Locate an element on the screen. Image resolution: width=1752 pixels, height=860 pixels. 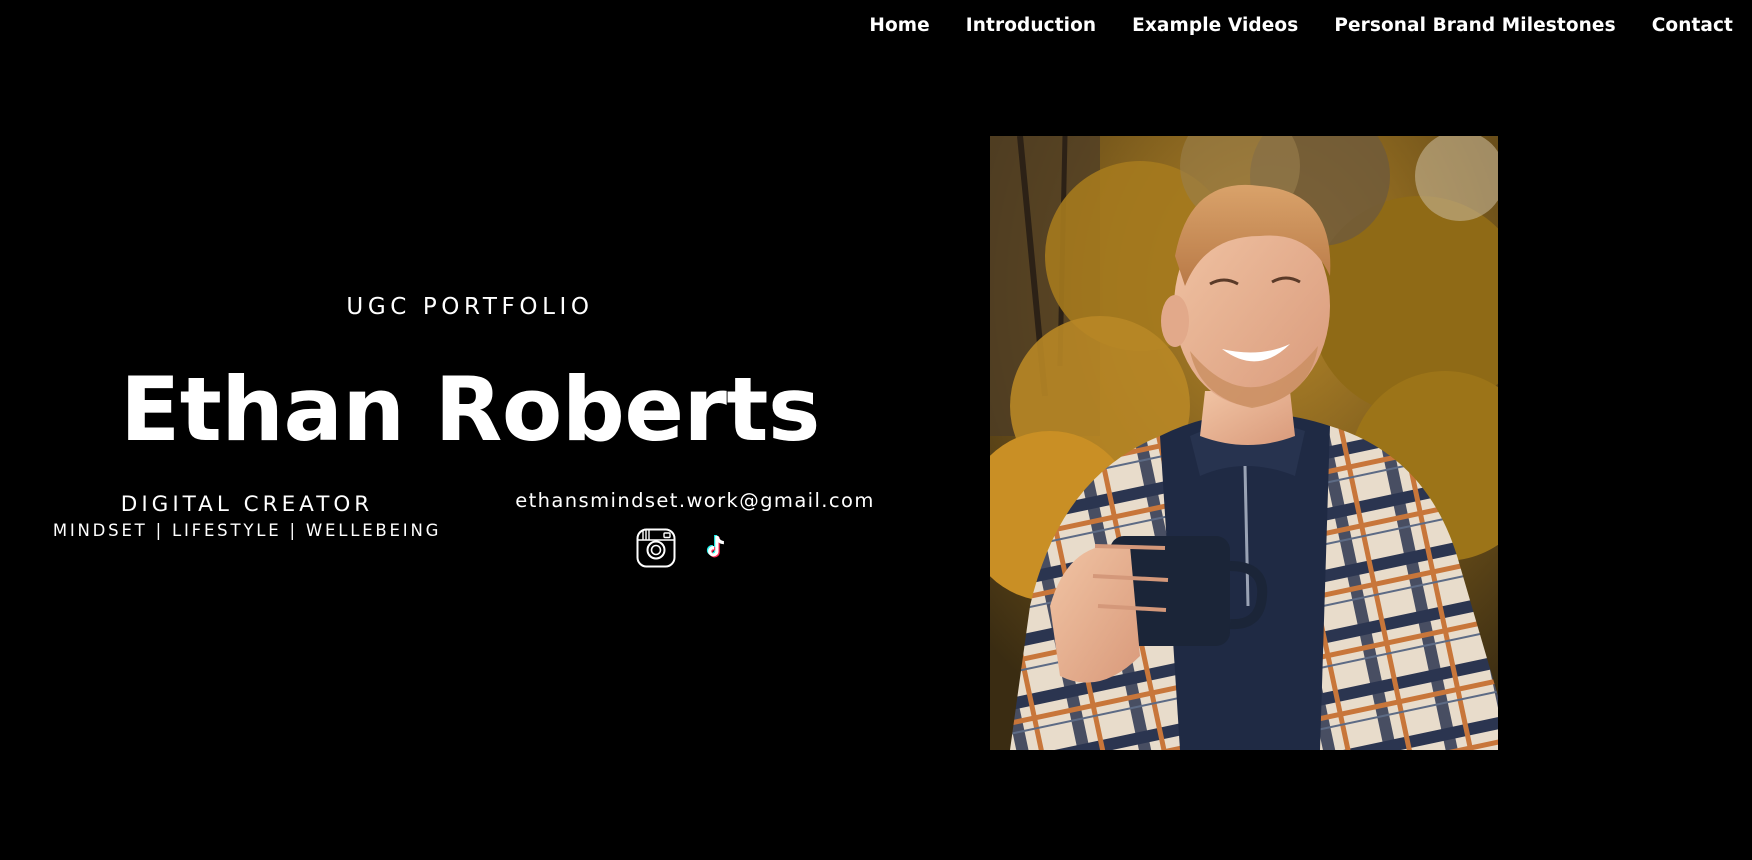
email-link: ethansmindset.work@gmail.com is located at coordinates (695, 501).